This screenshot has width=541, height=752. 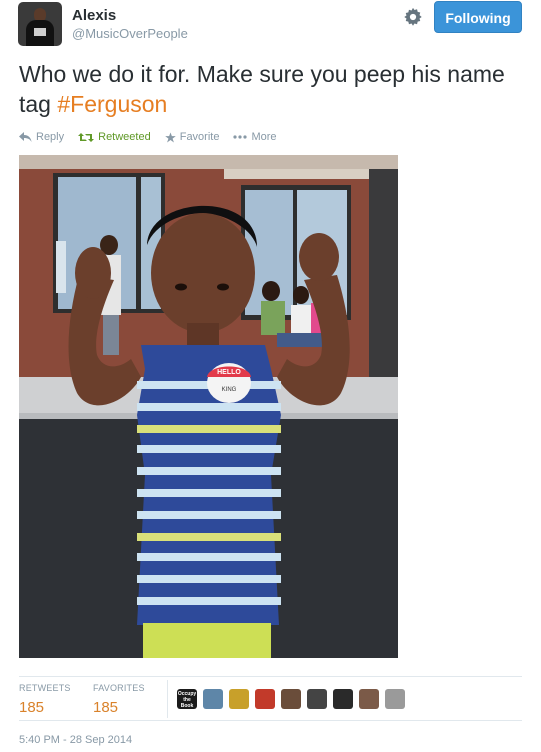 What do you see at coordinates (187, 699) in the screenshot?
I see `retweeter-avatar: Occupy the Book` at bounding box center [187, 699].